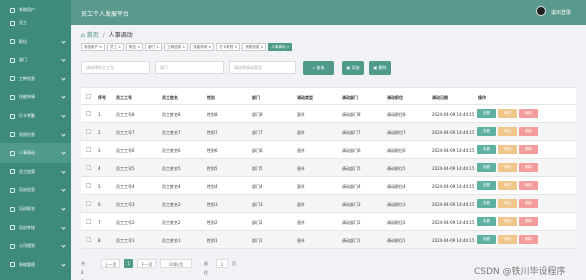  What do you see at coordinates (35, 190) in the screenshot?
I see `sidebar-item: 培训信息` at bounding box center [35, 190].